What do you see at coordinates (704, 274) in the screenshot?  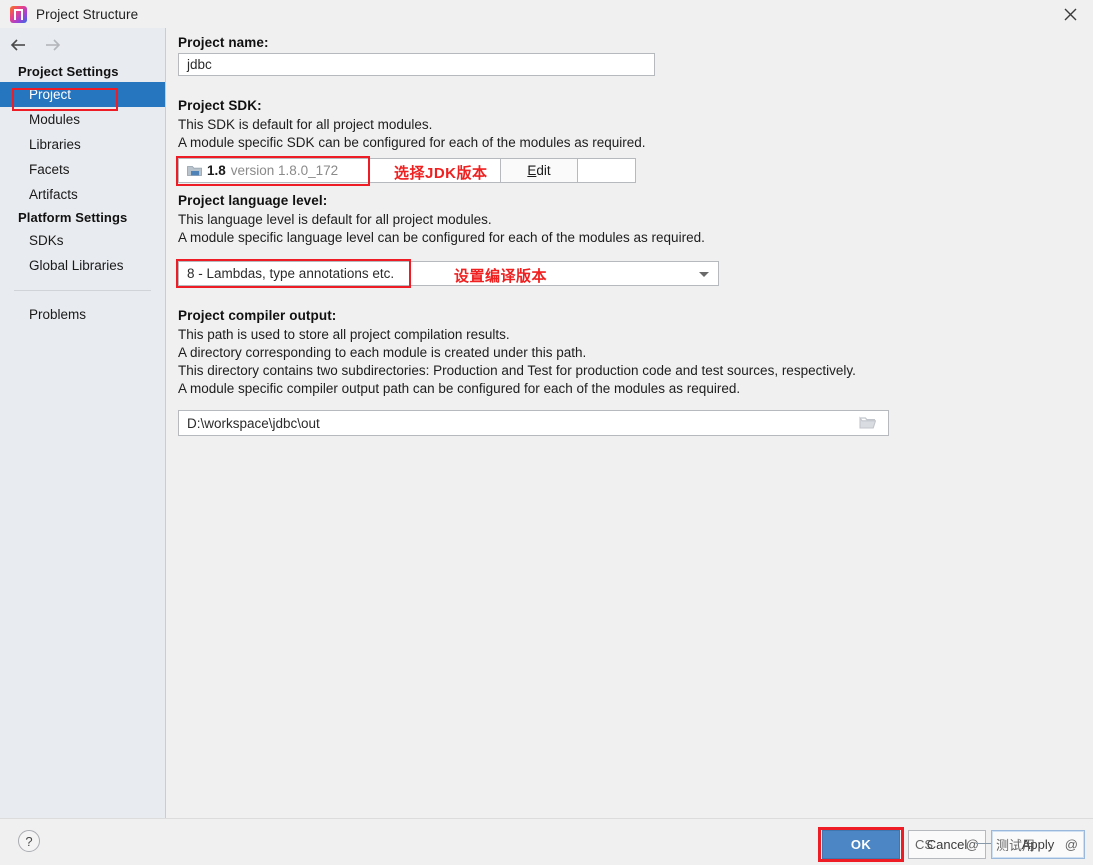 I see `chevron-down-icon` at bounding box center [704, 274].